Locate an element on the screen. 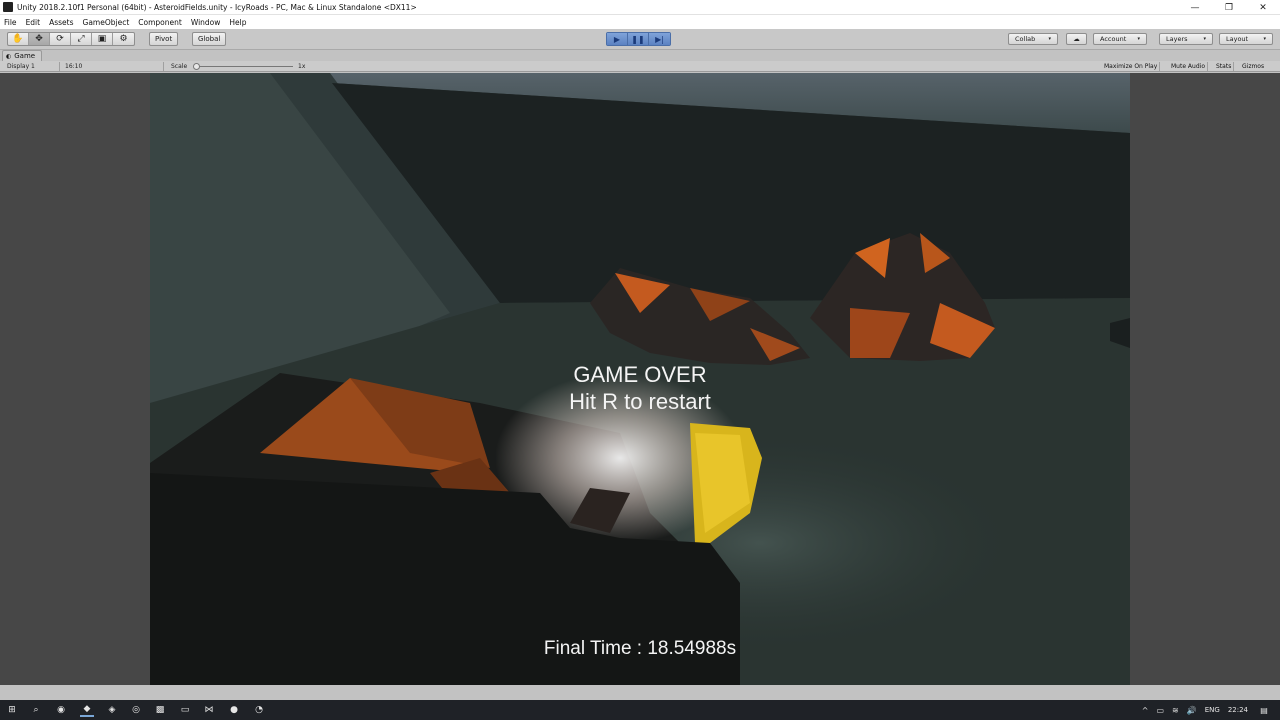  menu-gameobject: GameObject is located at coordinates (106, 22).